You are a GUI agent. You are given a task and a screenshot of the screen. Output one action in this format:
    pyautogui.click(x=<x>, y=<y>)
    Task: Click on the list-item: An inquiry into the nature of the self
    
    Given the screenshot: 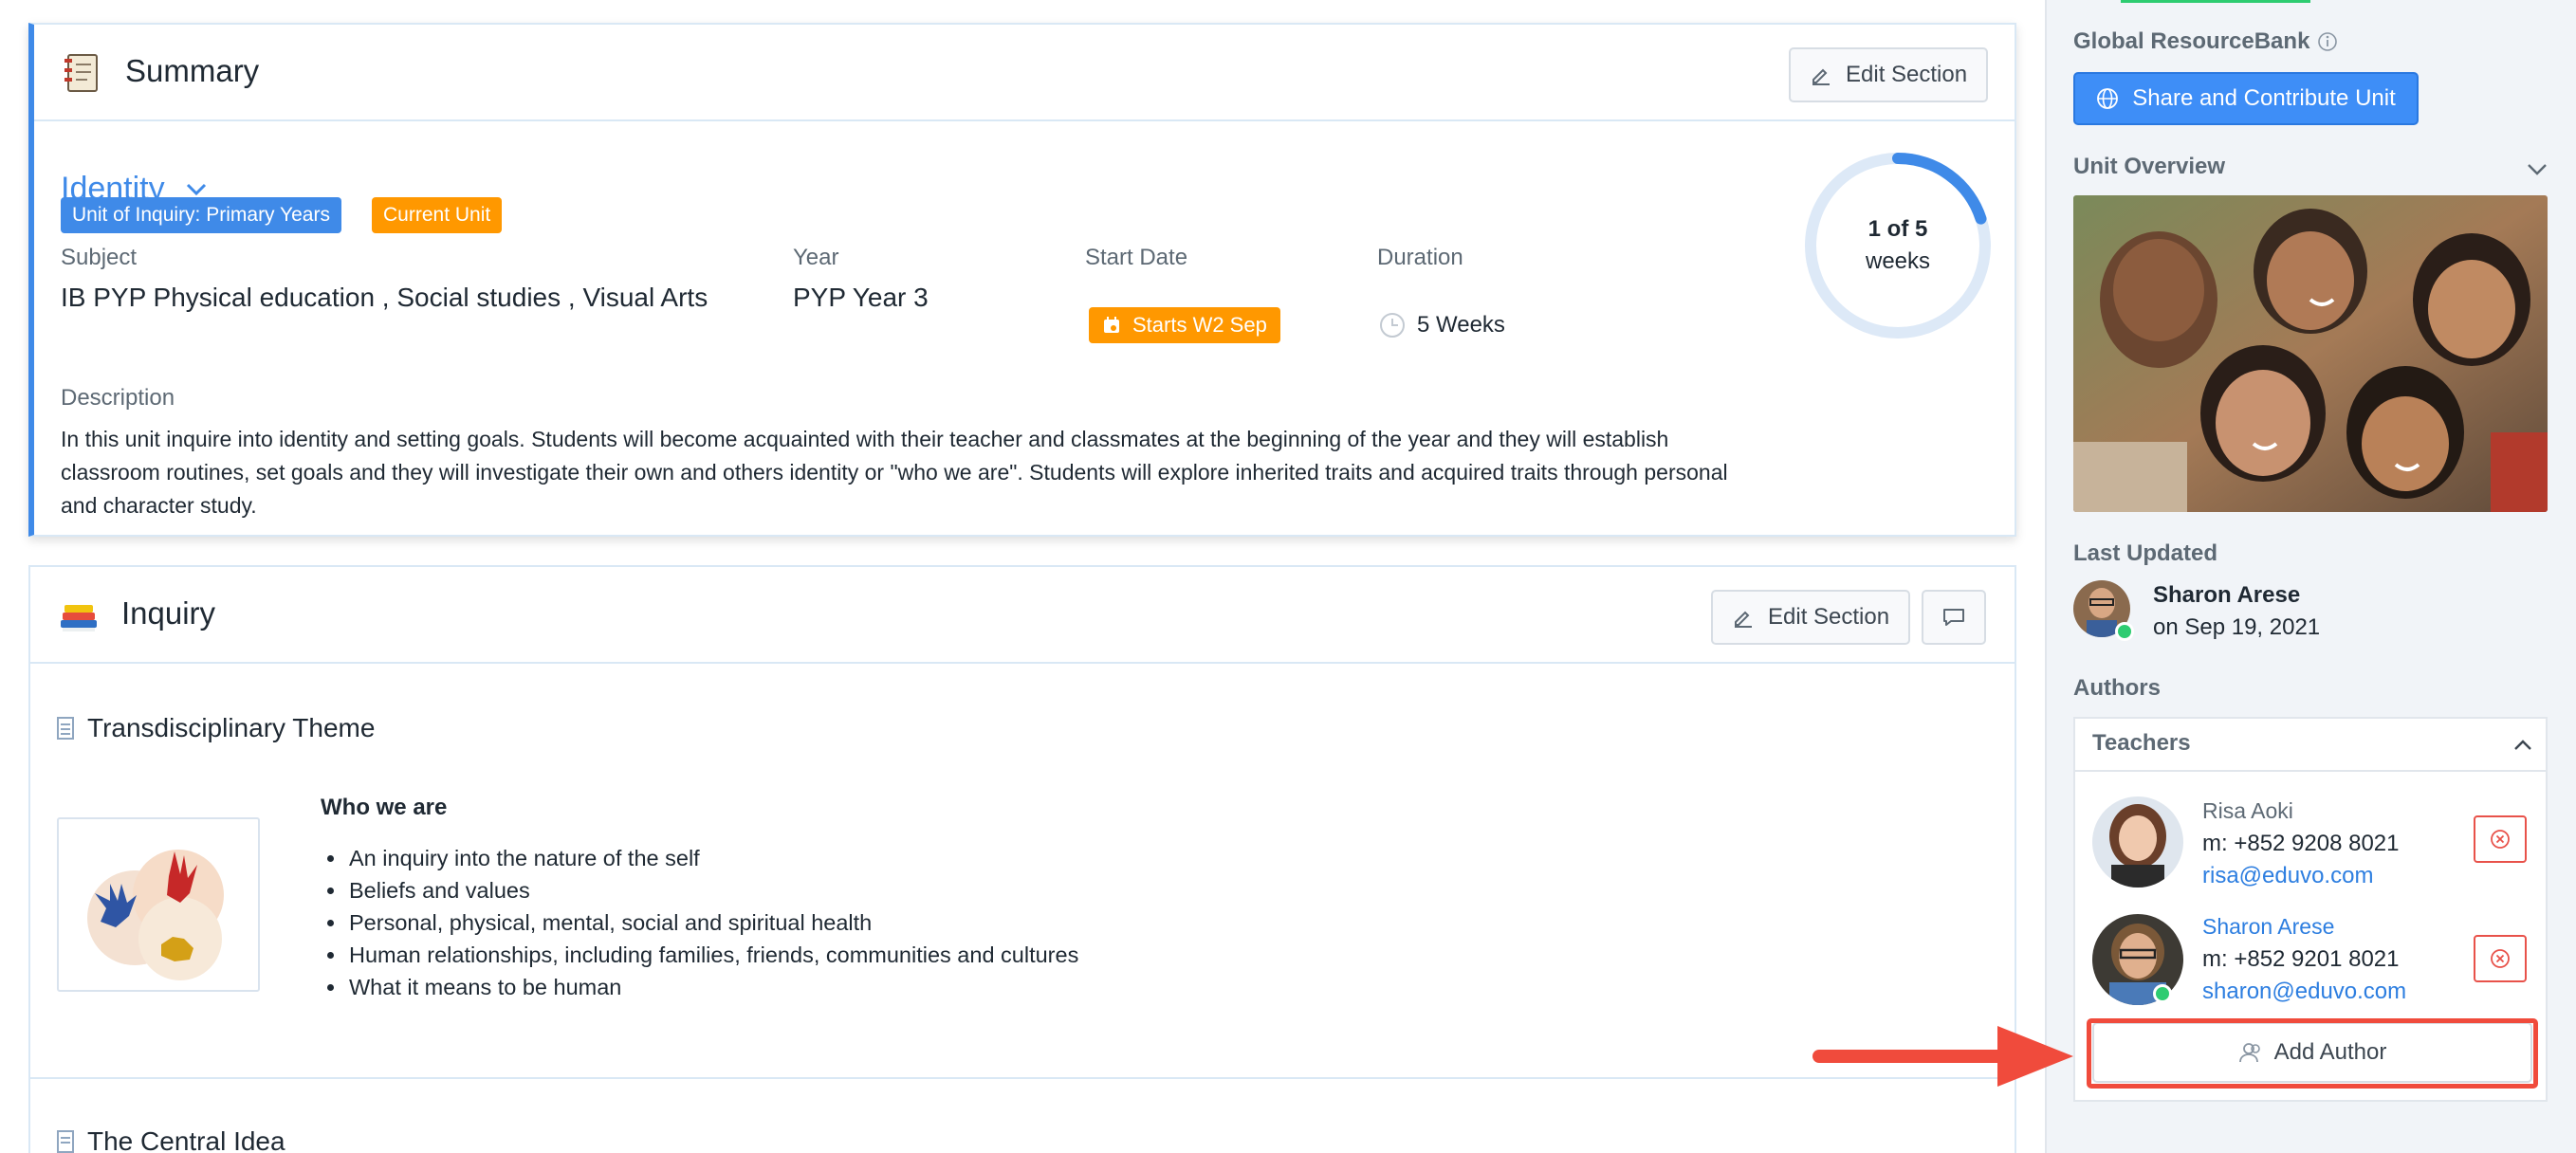 What is the action you would take?
    pyautogui.click(x=712, y=858)
    